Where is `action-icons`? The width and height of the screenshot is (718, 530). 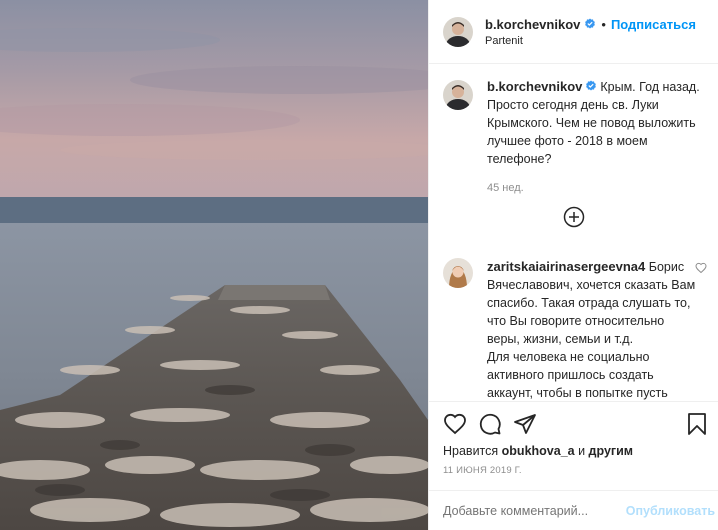 action-icons is located at coordinates (576, 425).